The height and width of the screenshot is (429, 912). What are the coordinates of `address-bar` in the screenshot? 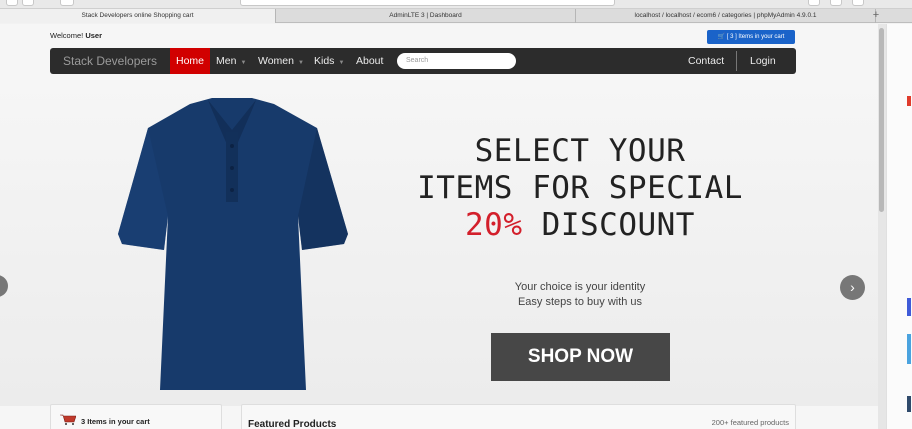 It's located at (427, 3).